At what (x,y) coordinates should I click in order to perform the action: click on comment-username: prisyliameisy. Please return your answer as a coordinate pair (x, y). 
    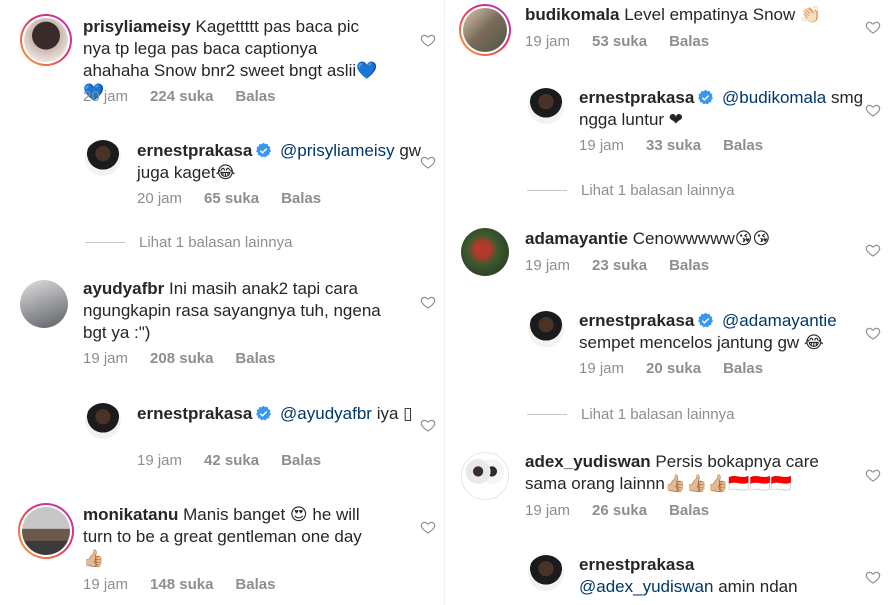
    Looking at the image, I should click on (137, 26).